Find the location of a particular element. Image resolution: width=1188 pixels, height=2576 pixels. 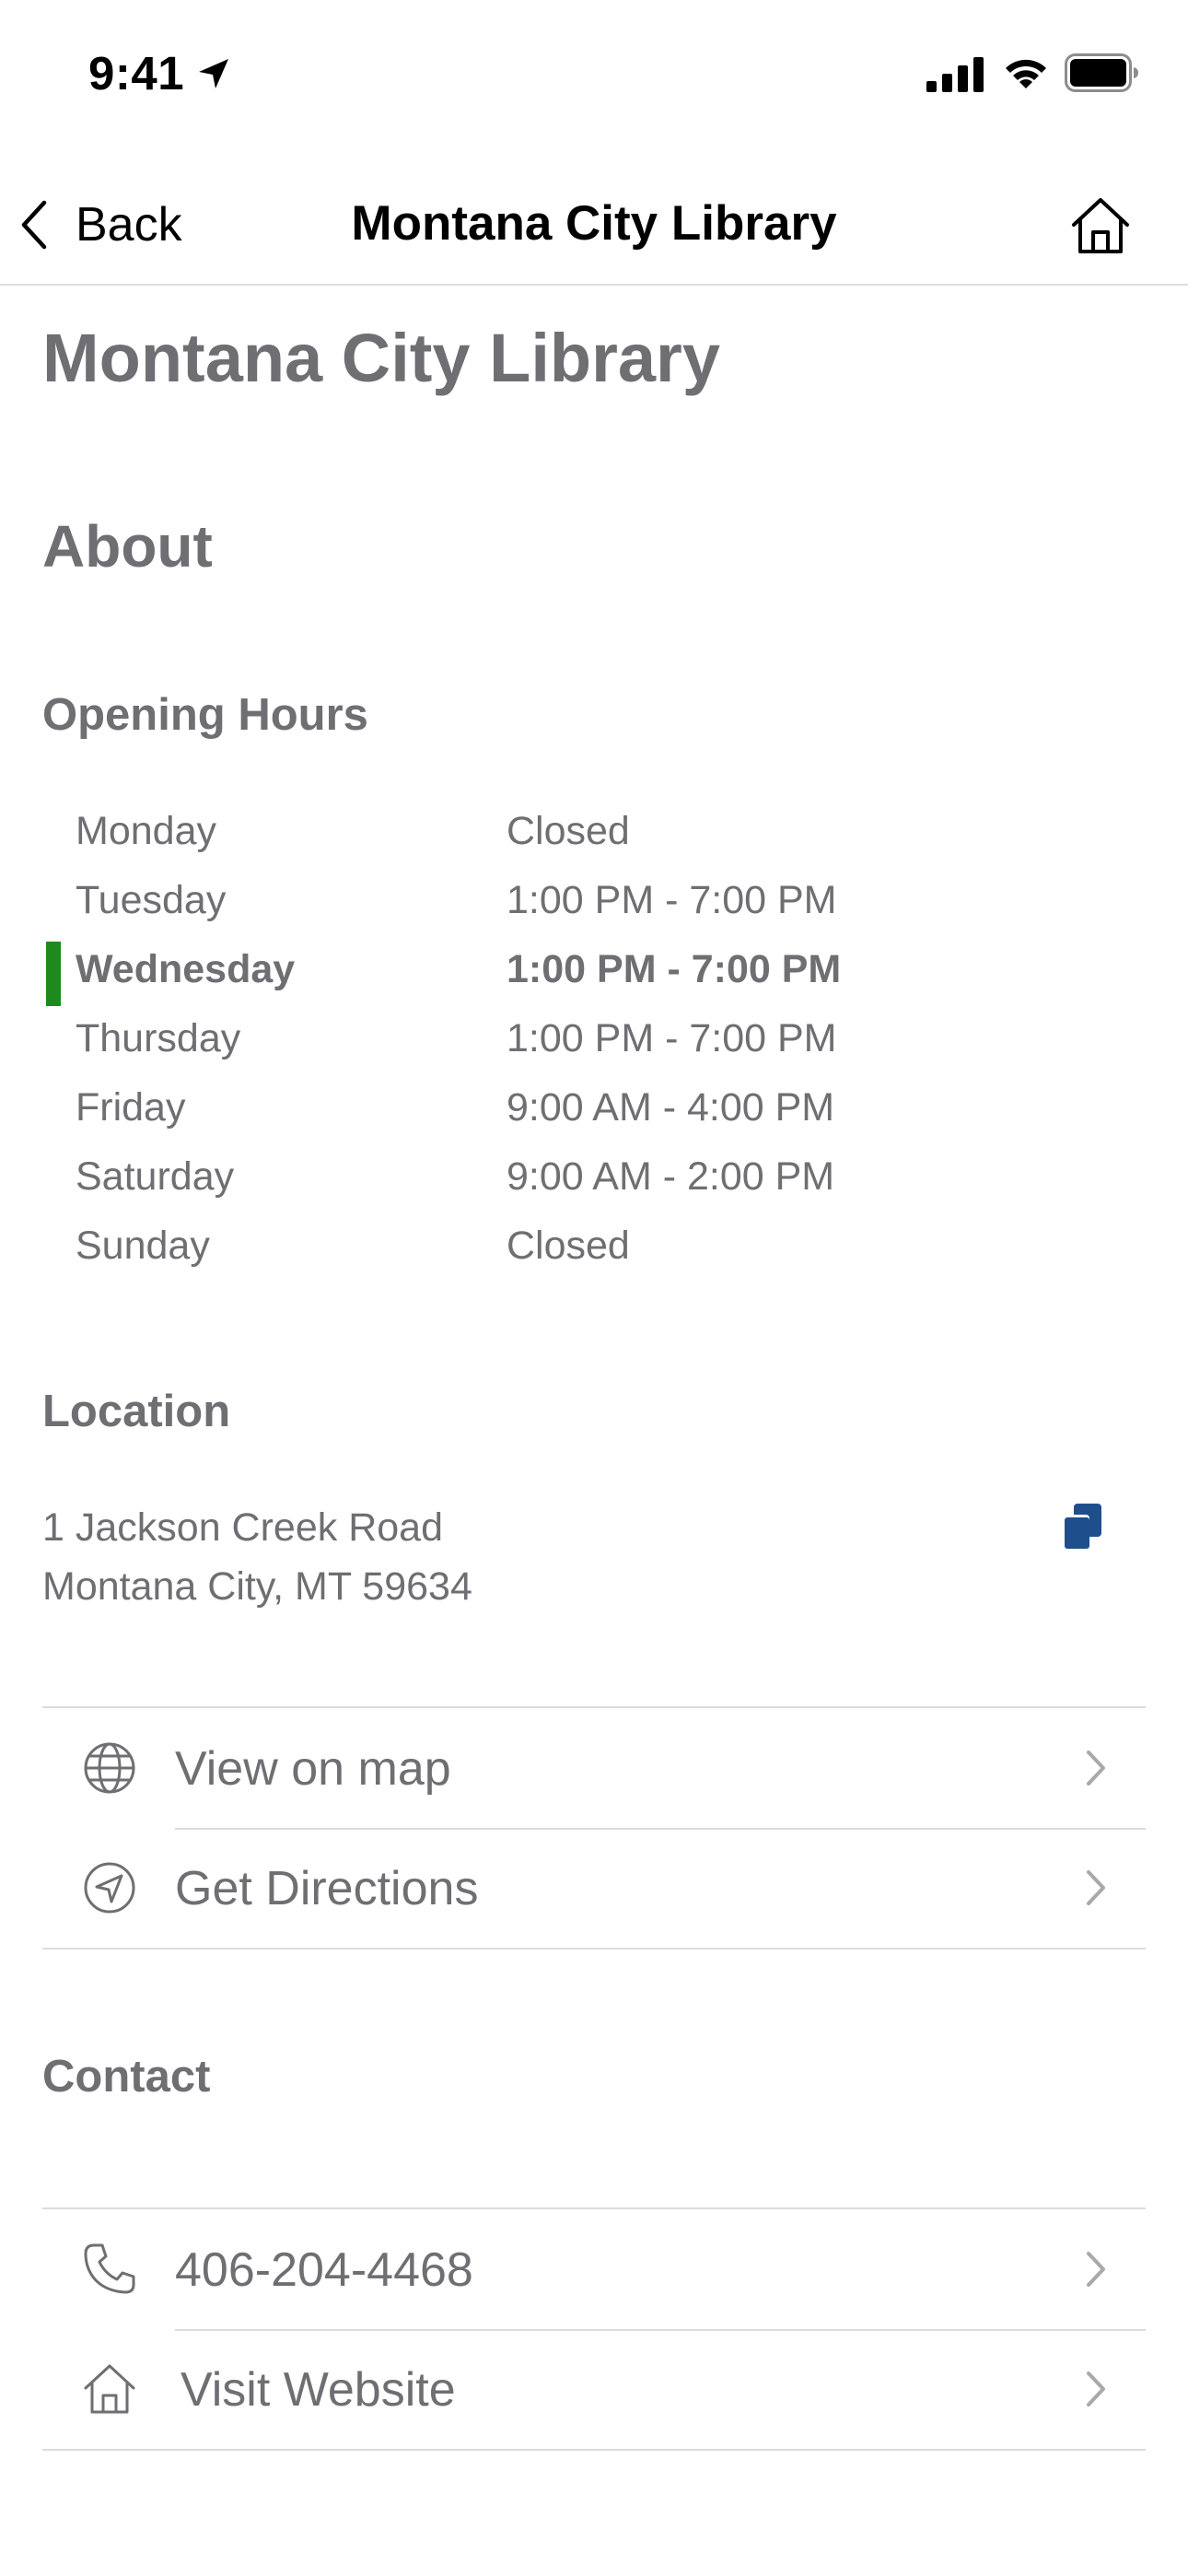

address-line-2: Montana City, MT 59634 is located at coordinates (257, 1586).